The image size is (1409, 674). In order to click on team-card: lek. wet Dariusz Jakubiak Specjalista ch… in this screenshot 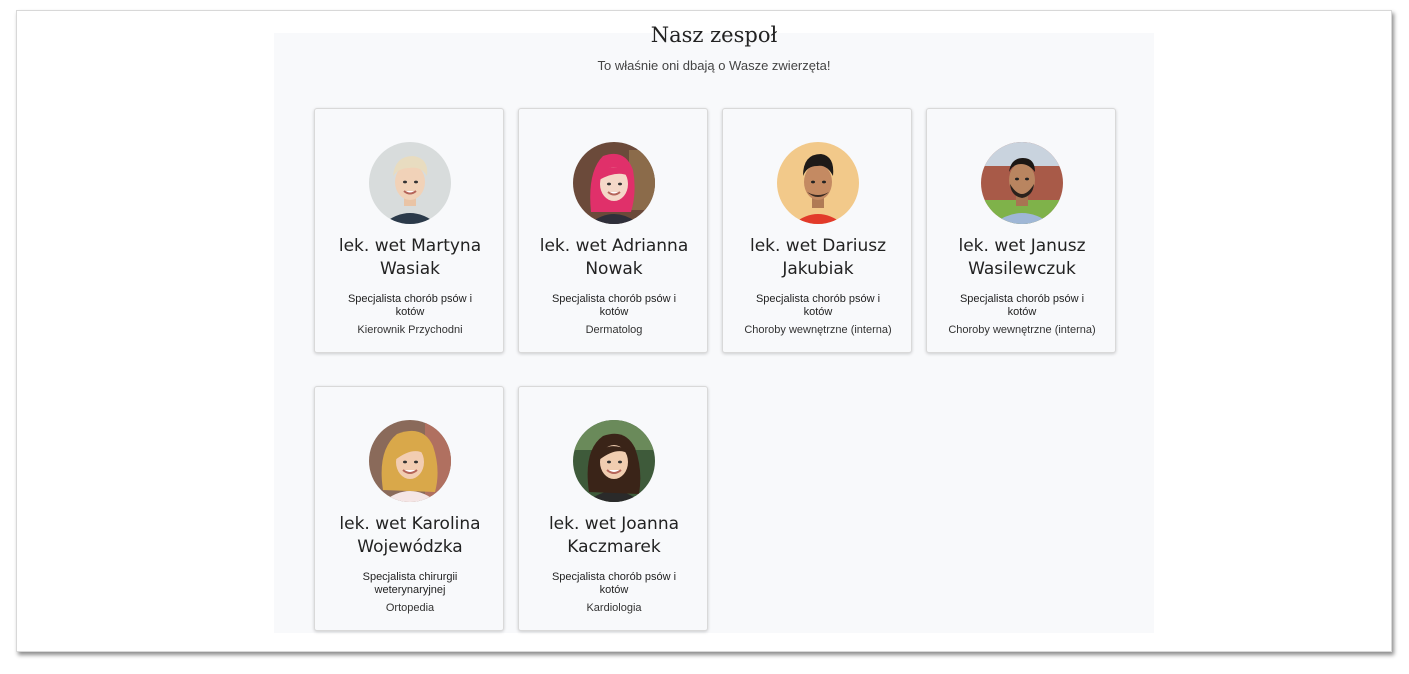, I will do `click(817, 230)`.